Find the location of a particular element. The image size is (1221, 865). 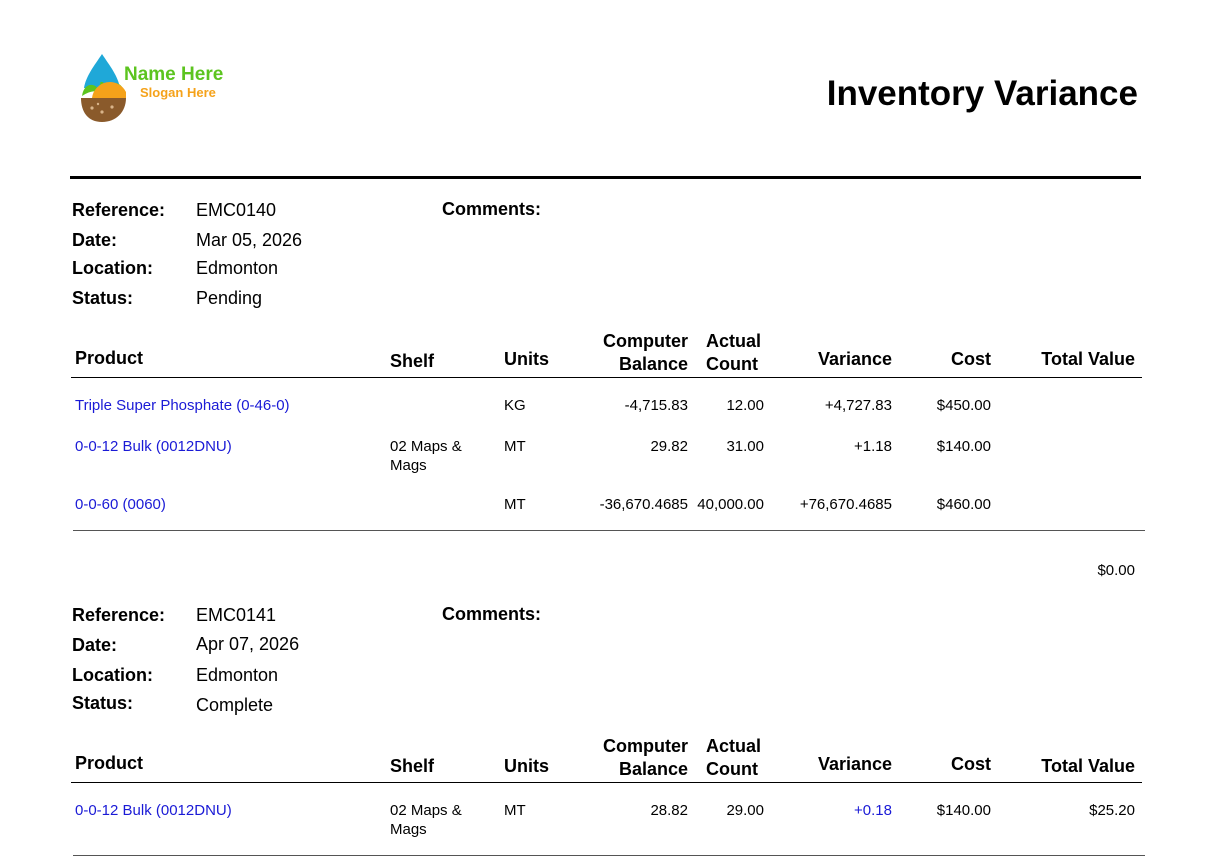

cost-cell: $450.00 is located at coordinates (963, 405).